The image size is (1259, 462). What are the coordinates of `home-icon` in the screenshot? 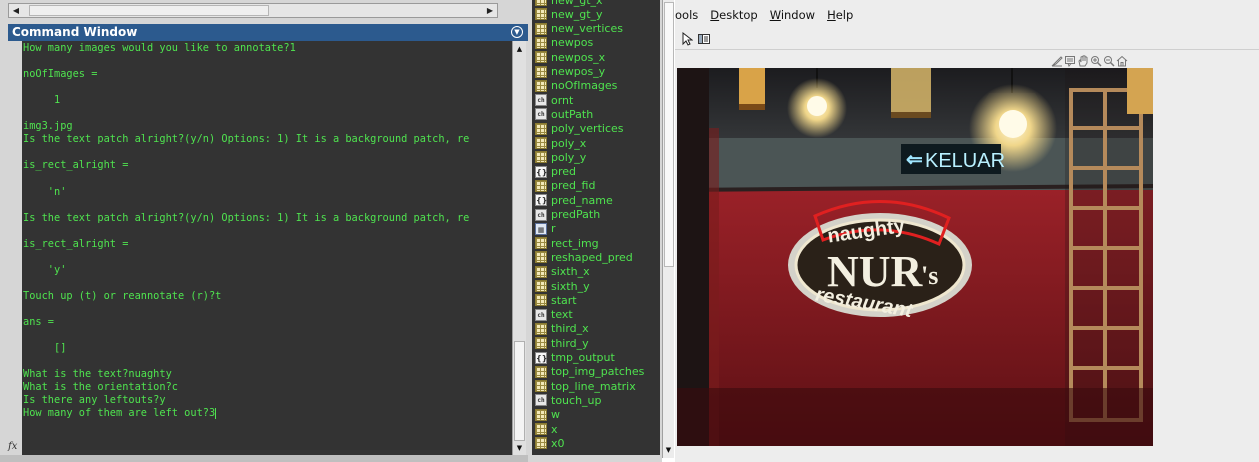 It's located at (1122, 61).